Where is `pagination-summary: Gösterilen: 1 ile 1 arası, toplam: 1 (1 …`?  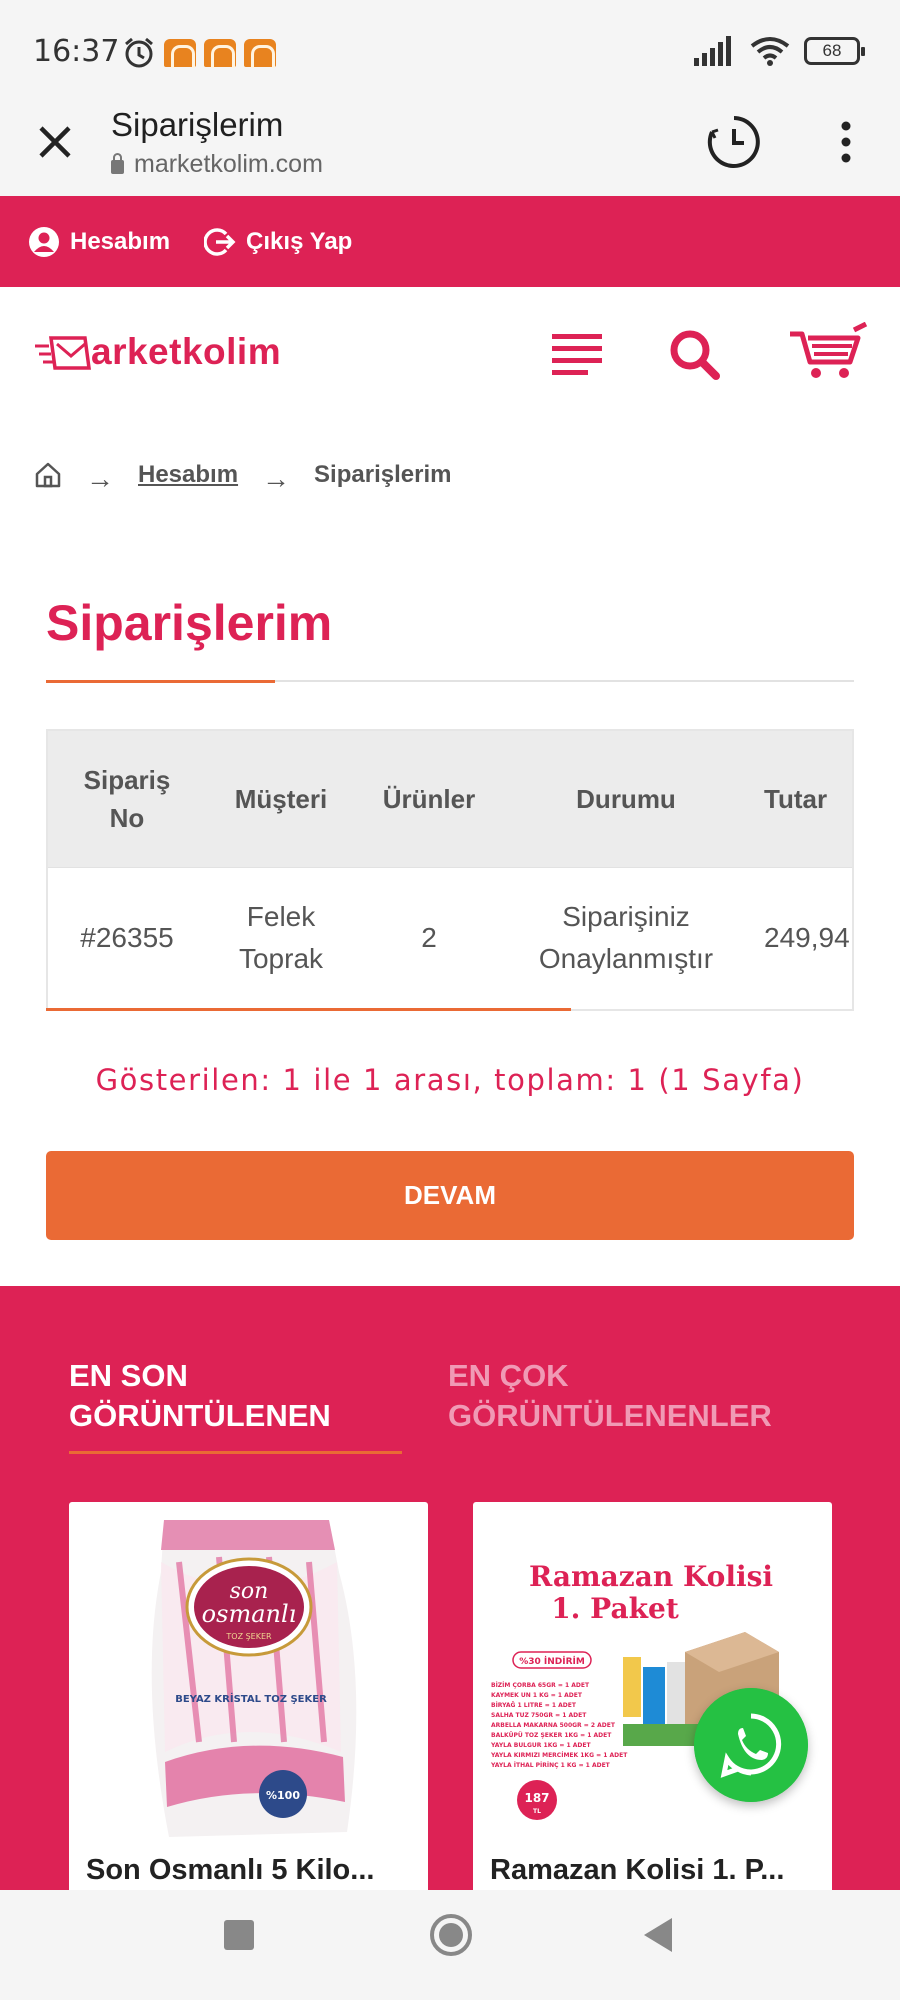
pagination-summary: Gösterilen: 1 ile 1 arası, toplam: 1 (1 … is located at coordinates (450, 1080).